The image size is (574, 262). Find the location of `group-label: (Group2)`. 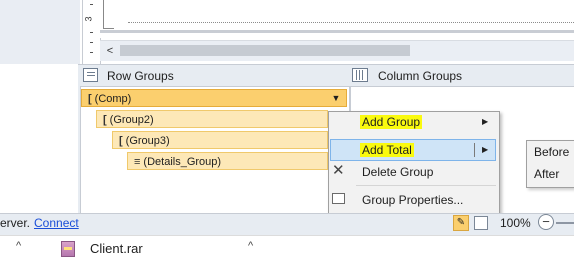

group-label: (Group2) is located at coordinates (131, 120).